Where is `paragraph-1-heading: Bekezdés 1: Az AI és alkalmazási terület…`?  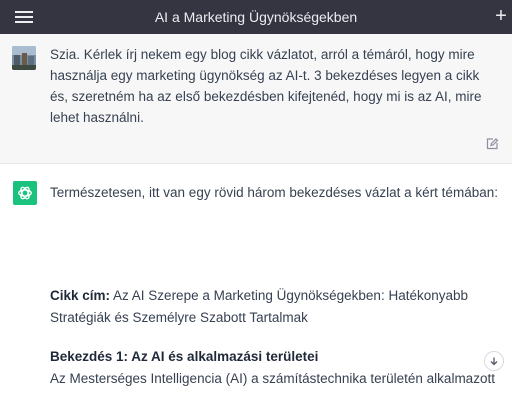 paragraph-1-heading: Bekezdés 1: Az AI és alkalmazási terület… is located at coordinates (184, 356).